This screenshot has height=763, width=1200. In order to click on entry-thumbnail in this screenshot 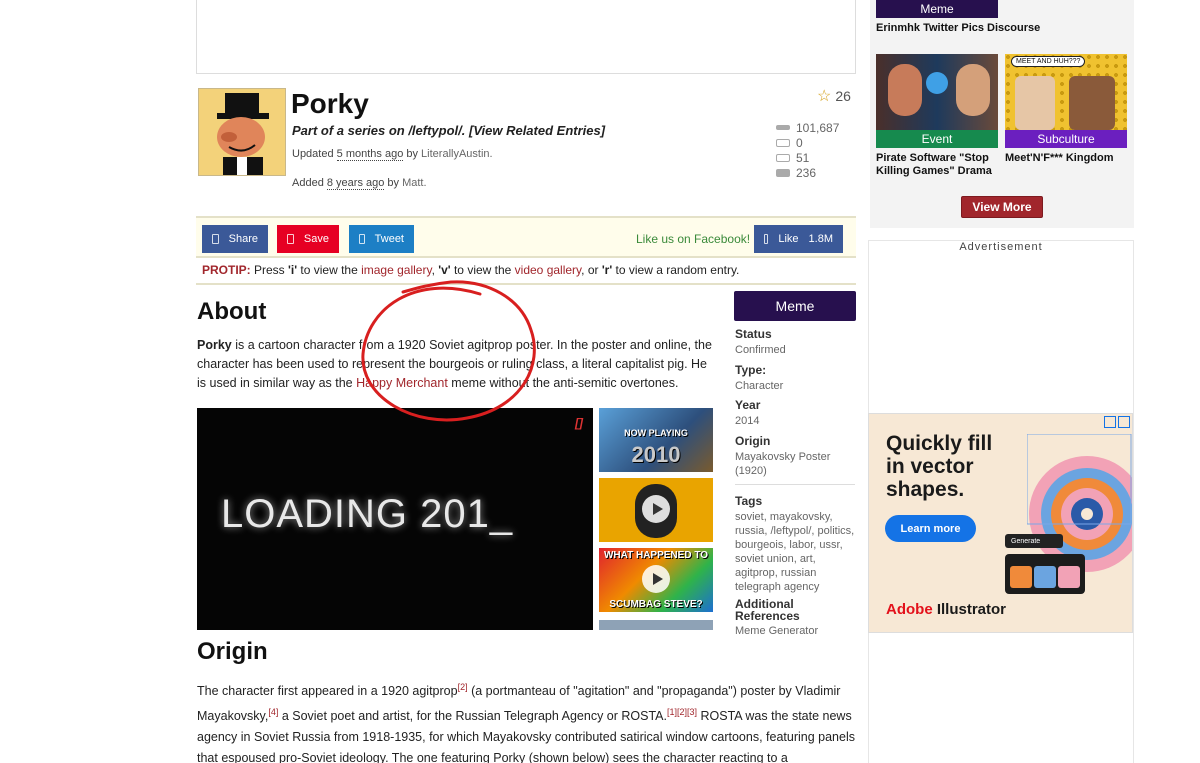, I will do `click(242, 132)`.